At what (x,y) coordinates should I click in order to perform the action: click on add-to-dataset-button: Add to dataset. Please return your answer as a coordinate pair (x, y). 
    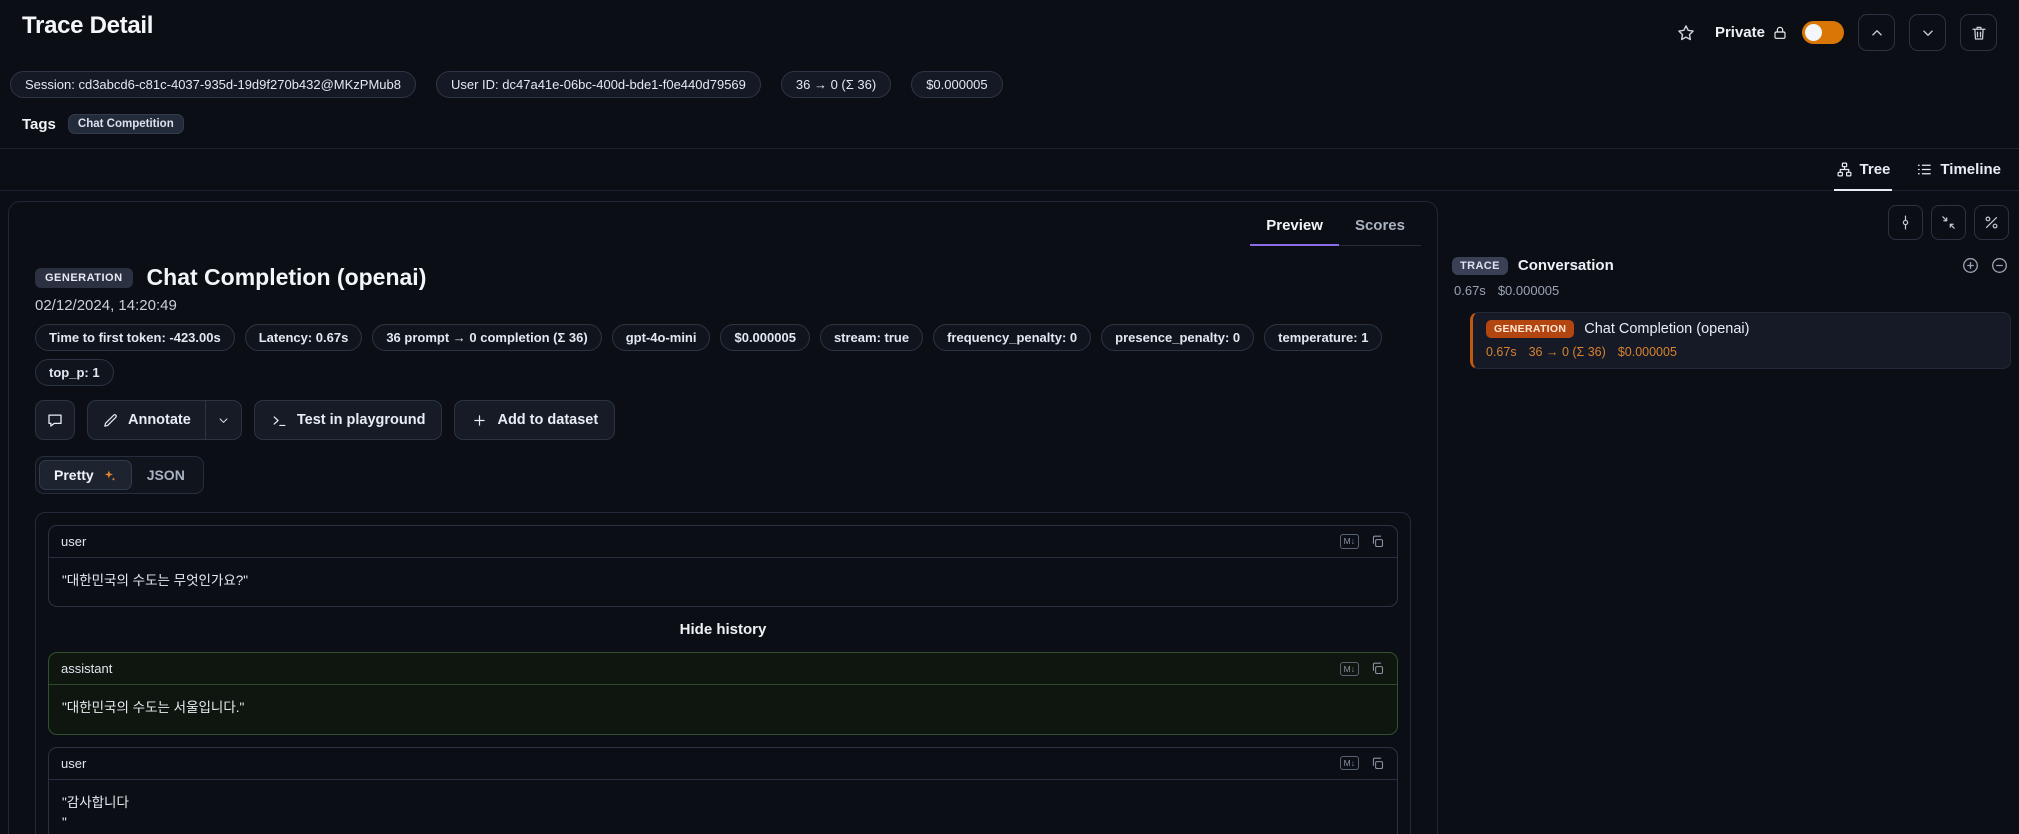
    Looking at the image, I should click on (535, 420).